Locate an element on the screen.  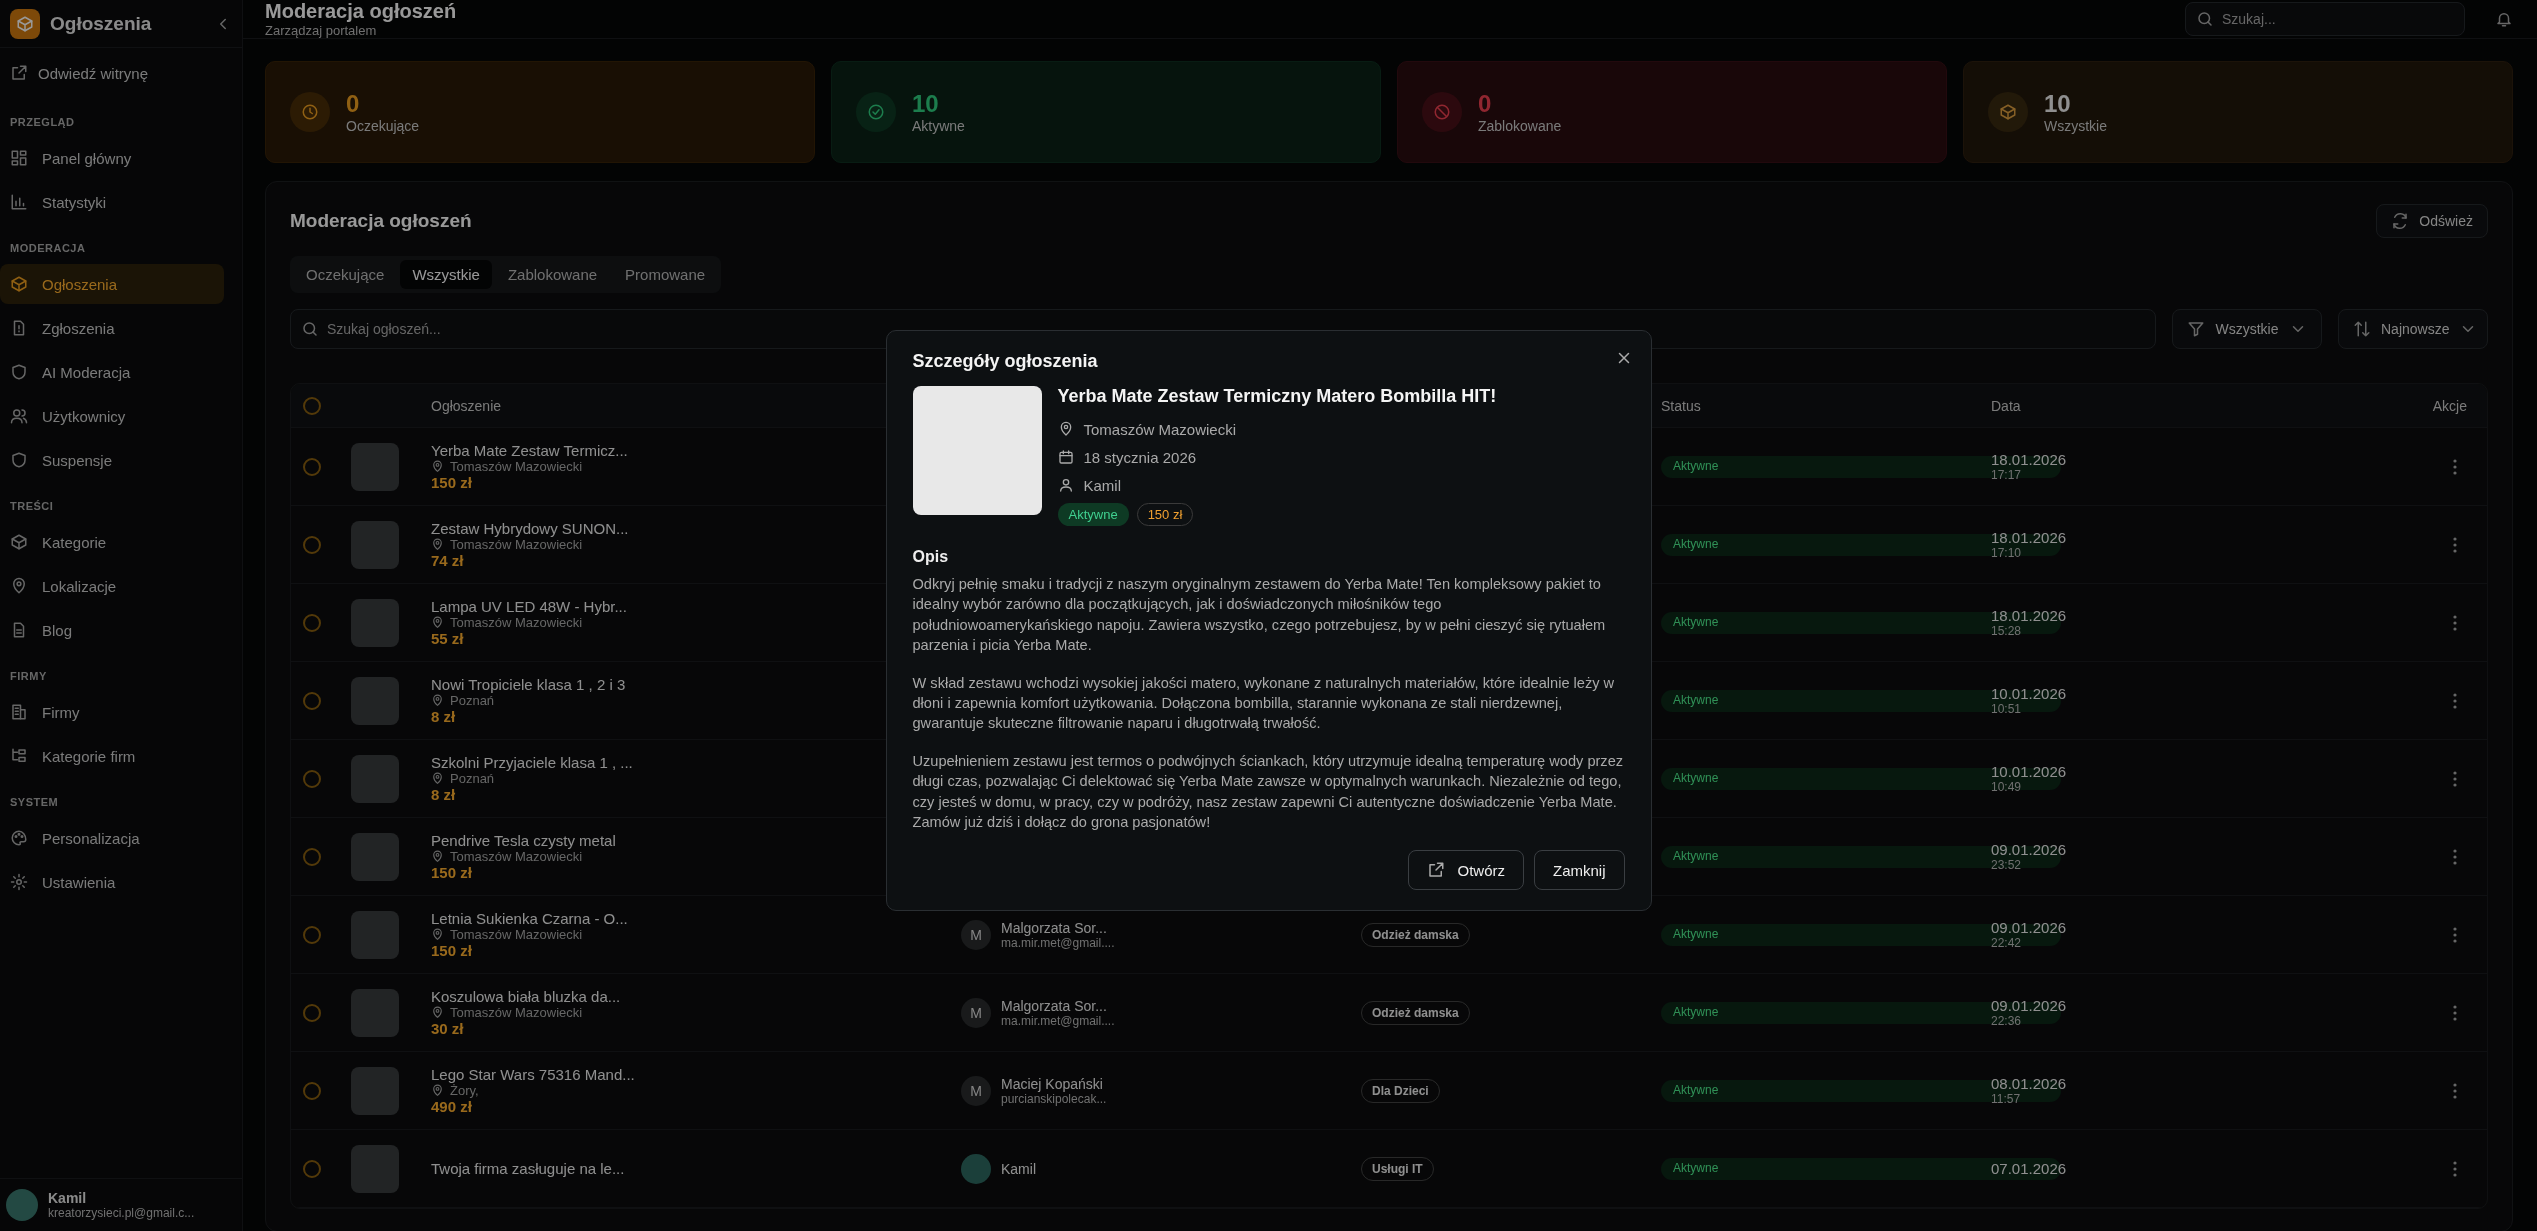
sort-dropdown: Najnowsze is located at coordinates (2413, 329).